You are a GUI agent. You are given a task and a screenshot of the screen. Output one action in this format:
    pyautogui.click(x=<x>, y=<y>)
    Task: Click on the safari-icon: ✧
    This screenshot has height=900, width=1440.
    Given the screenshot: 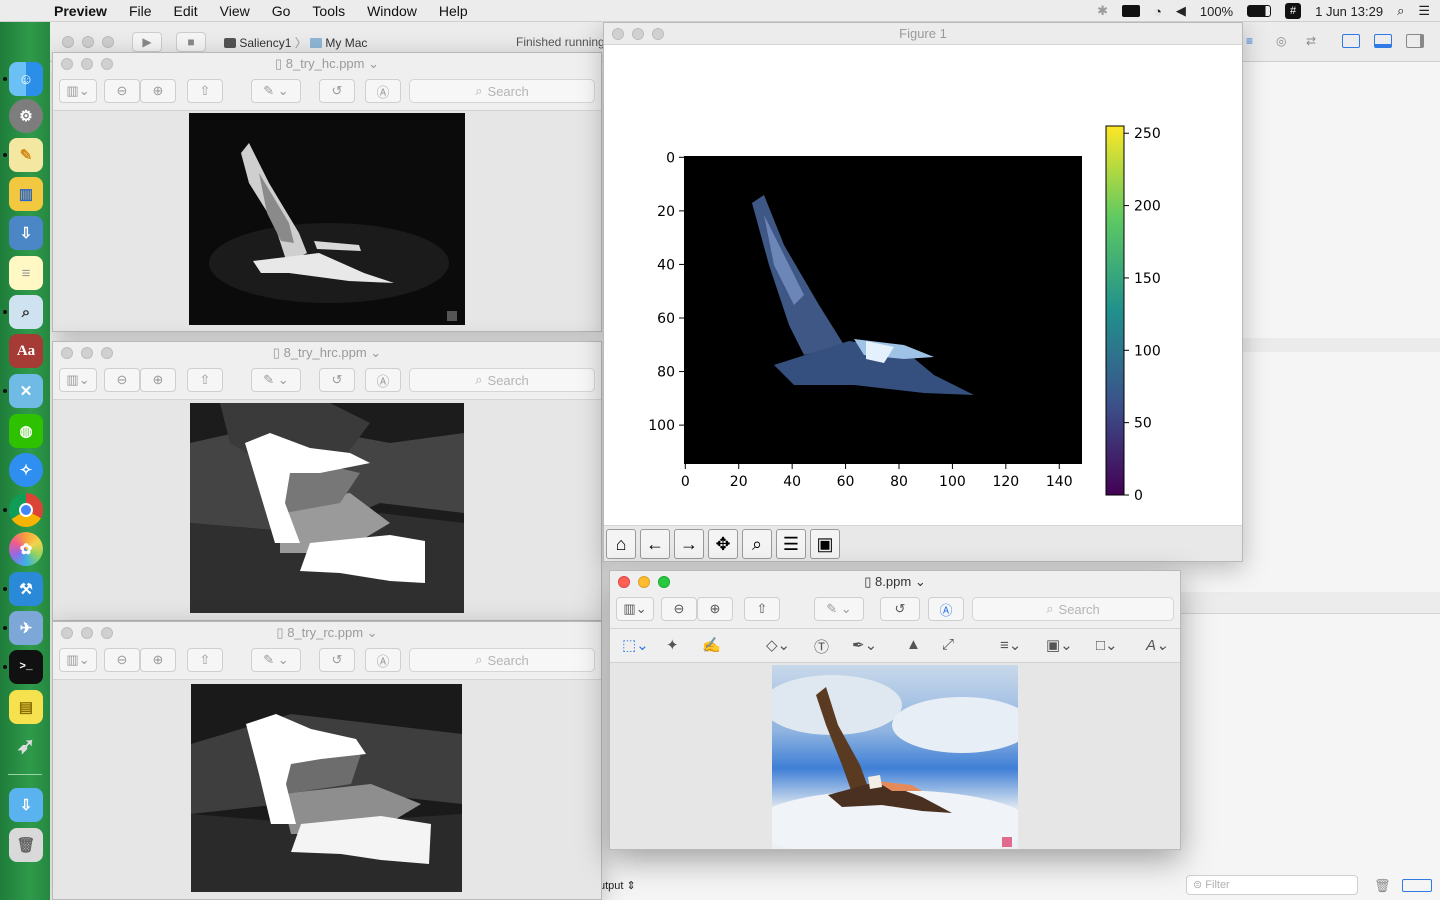 What is the action you would take?
    pyautogui.click(x=26, y=470)
    